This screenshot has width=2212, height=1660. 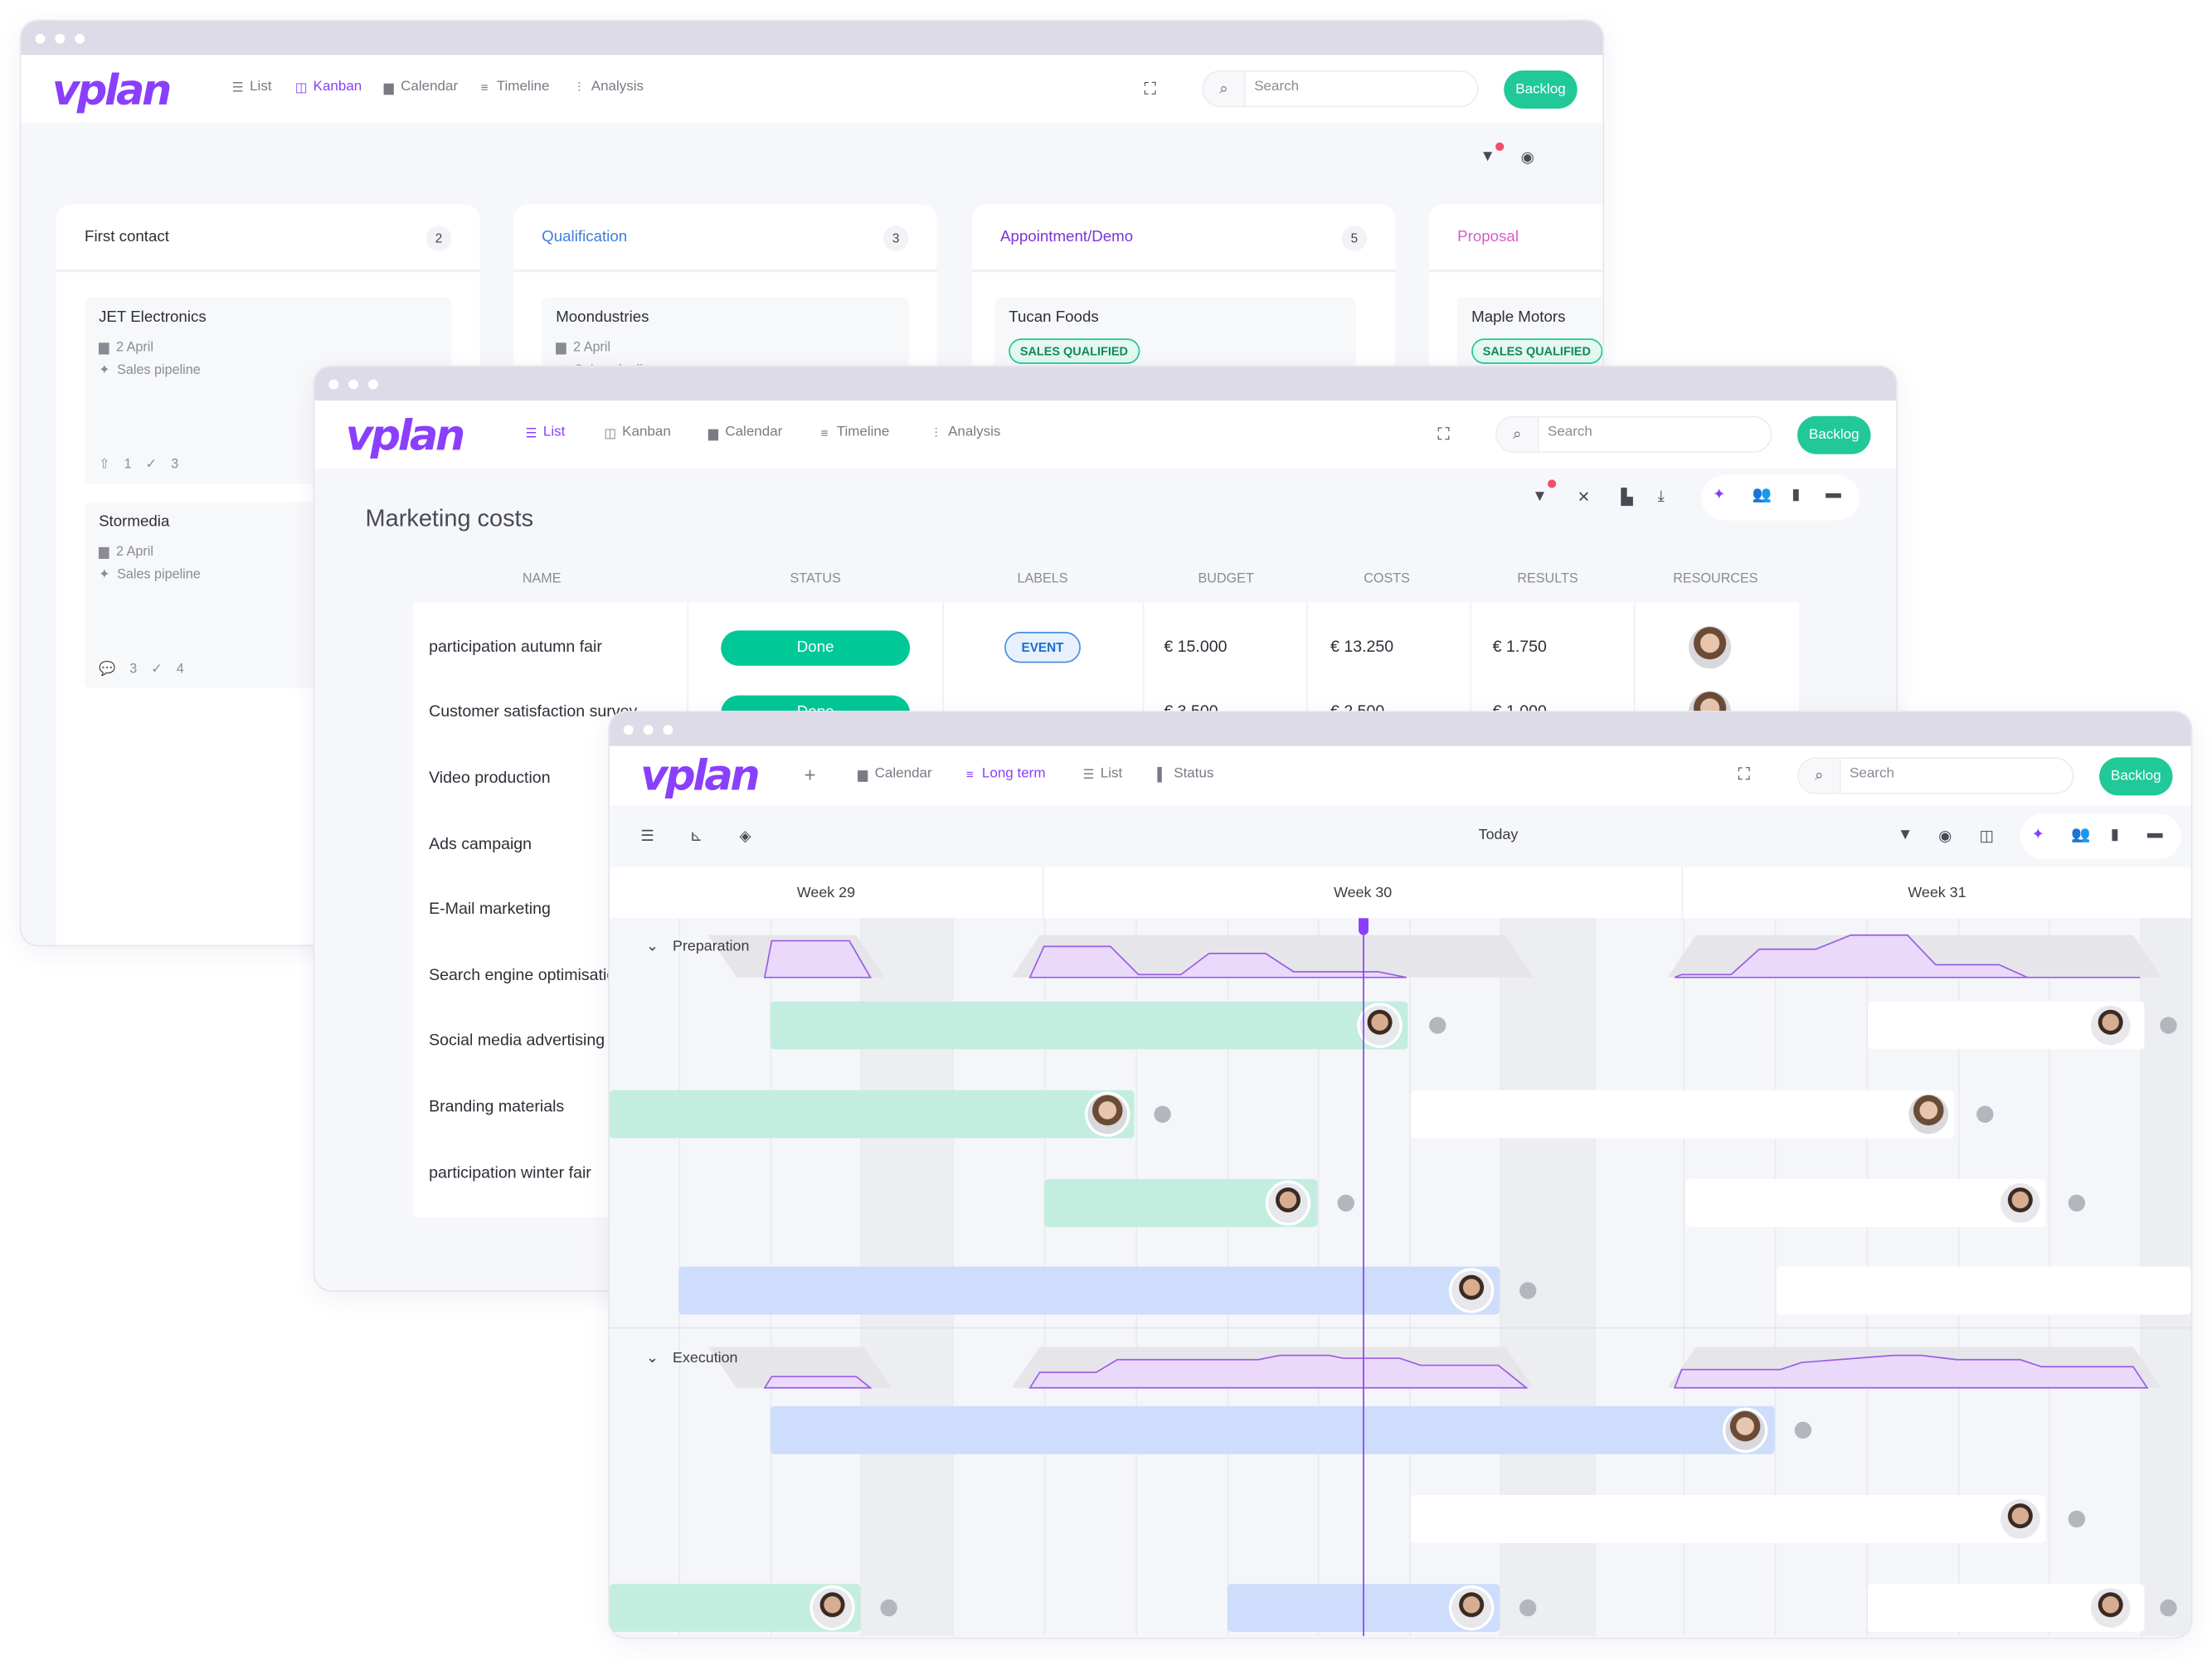 What do you see at coordinates (1763, 494) in the screenshot?
I see `team-icon: 👥` at bounding box center [1763, 494].